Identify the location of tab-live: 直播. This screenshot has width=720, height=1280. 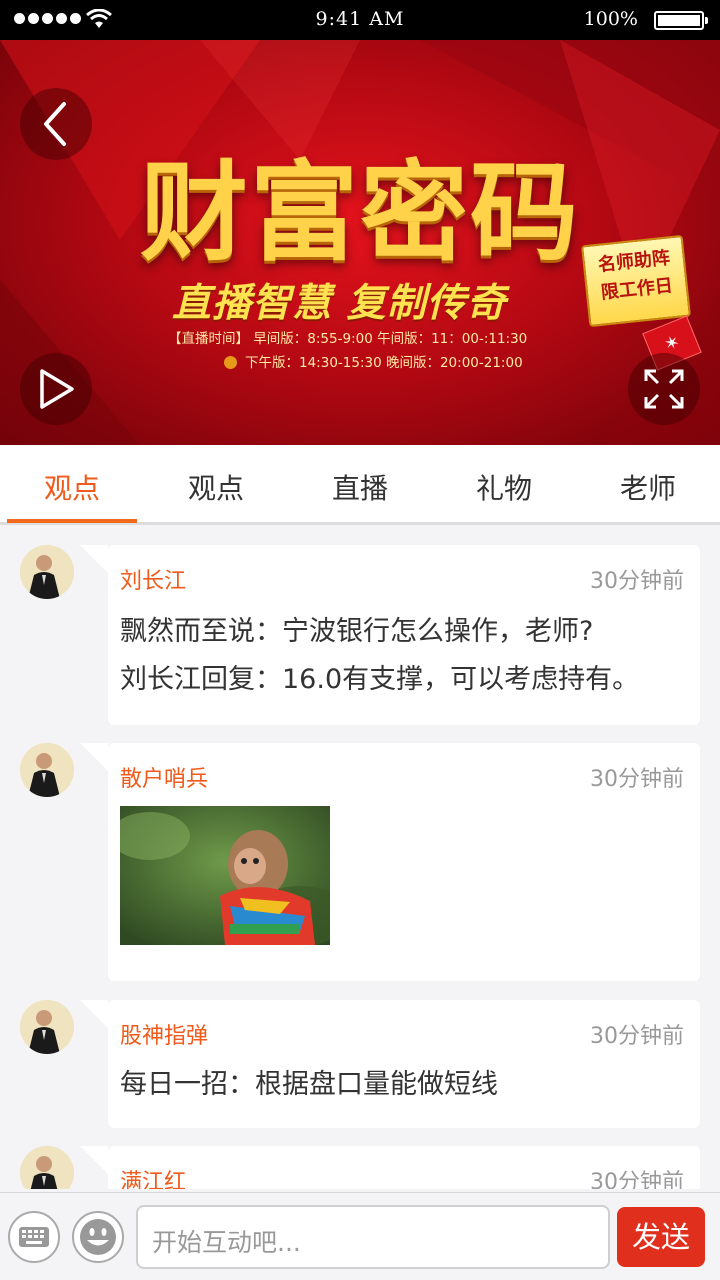
(360, 487).